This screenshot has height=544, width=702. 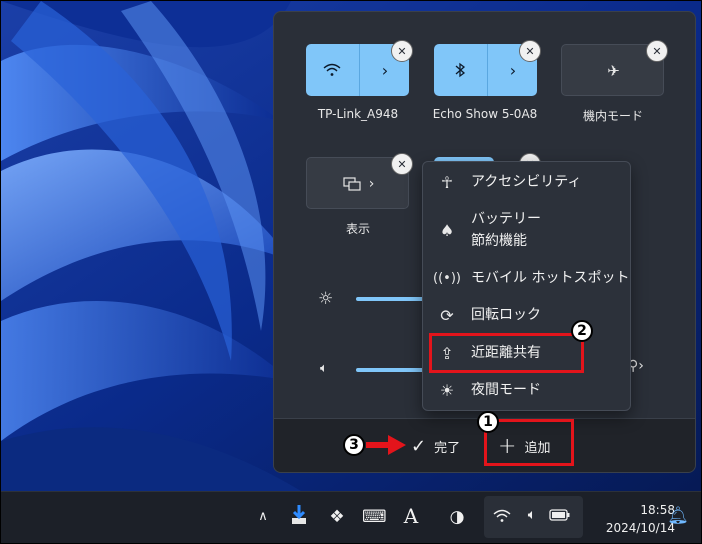 I want to click on battery-charging-icon, so click(x=560, y=517).